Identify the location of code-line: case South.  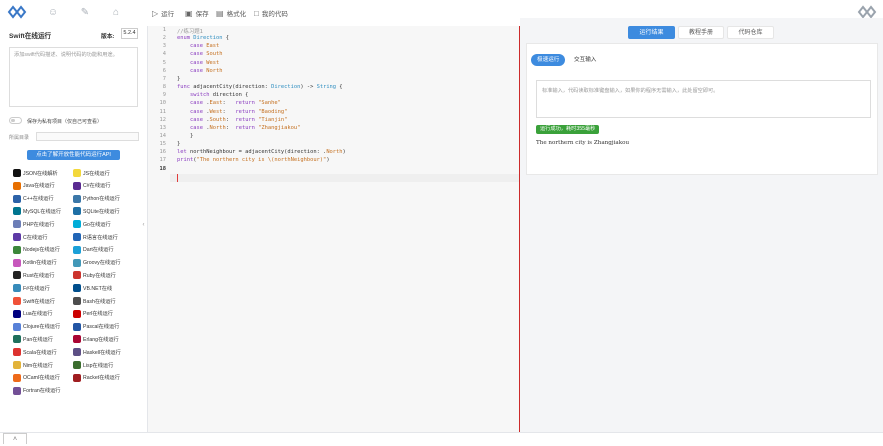
(199, 54).